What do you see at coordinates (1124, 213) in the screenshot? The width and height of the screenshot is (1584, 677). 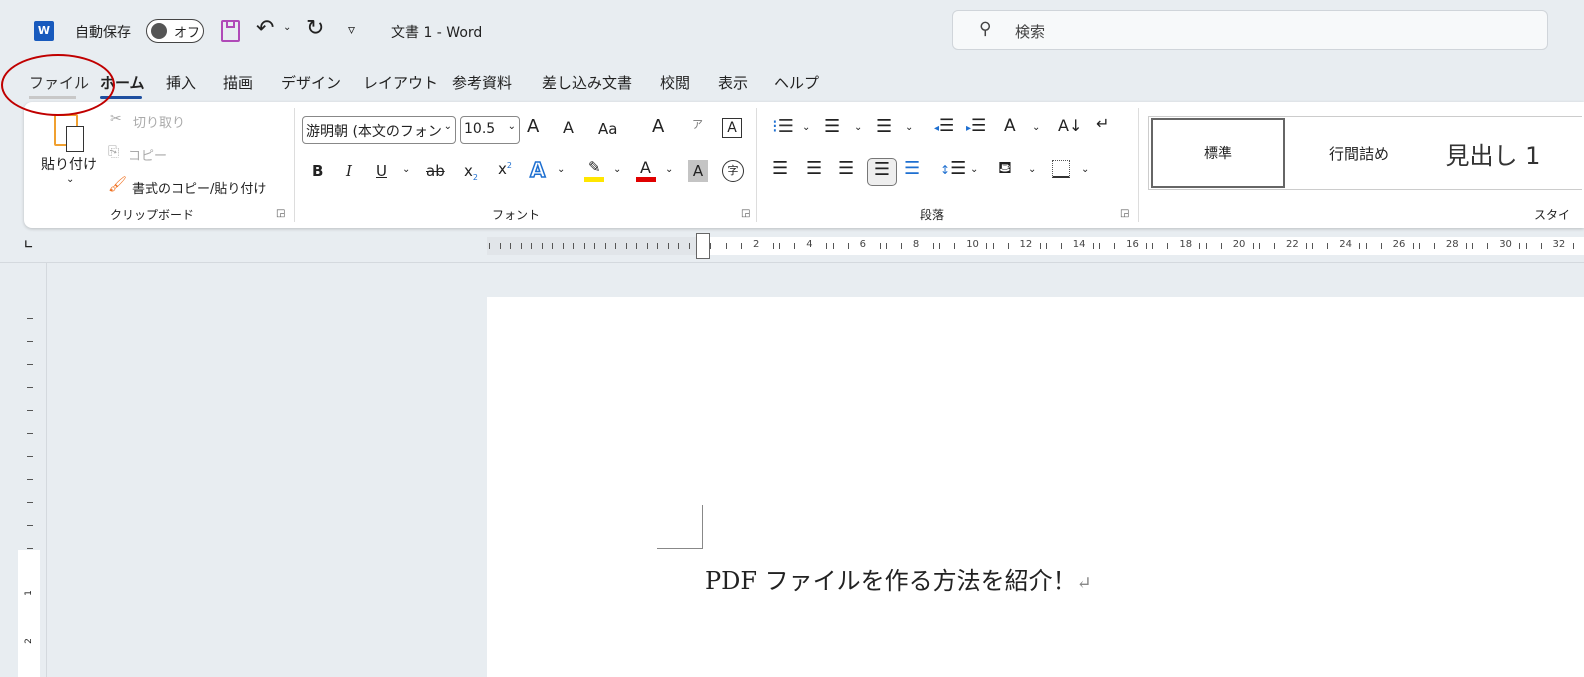 I see `paragraph-launcher-icon: ◲` at bounding box center [1124, 213].